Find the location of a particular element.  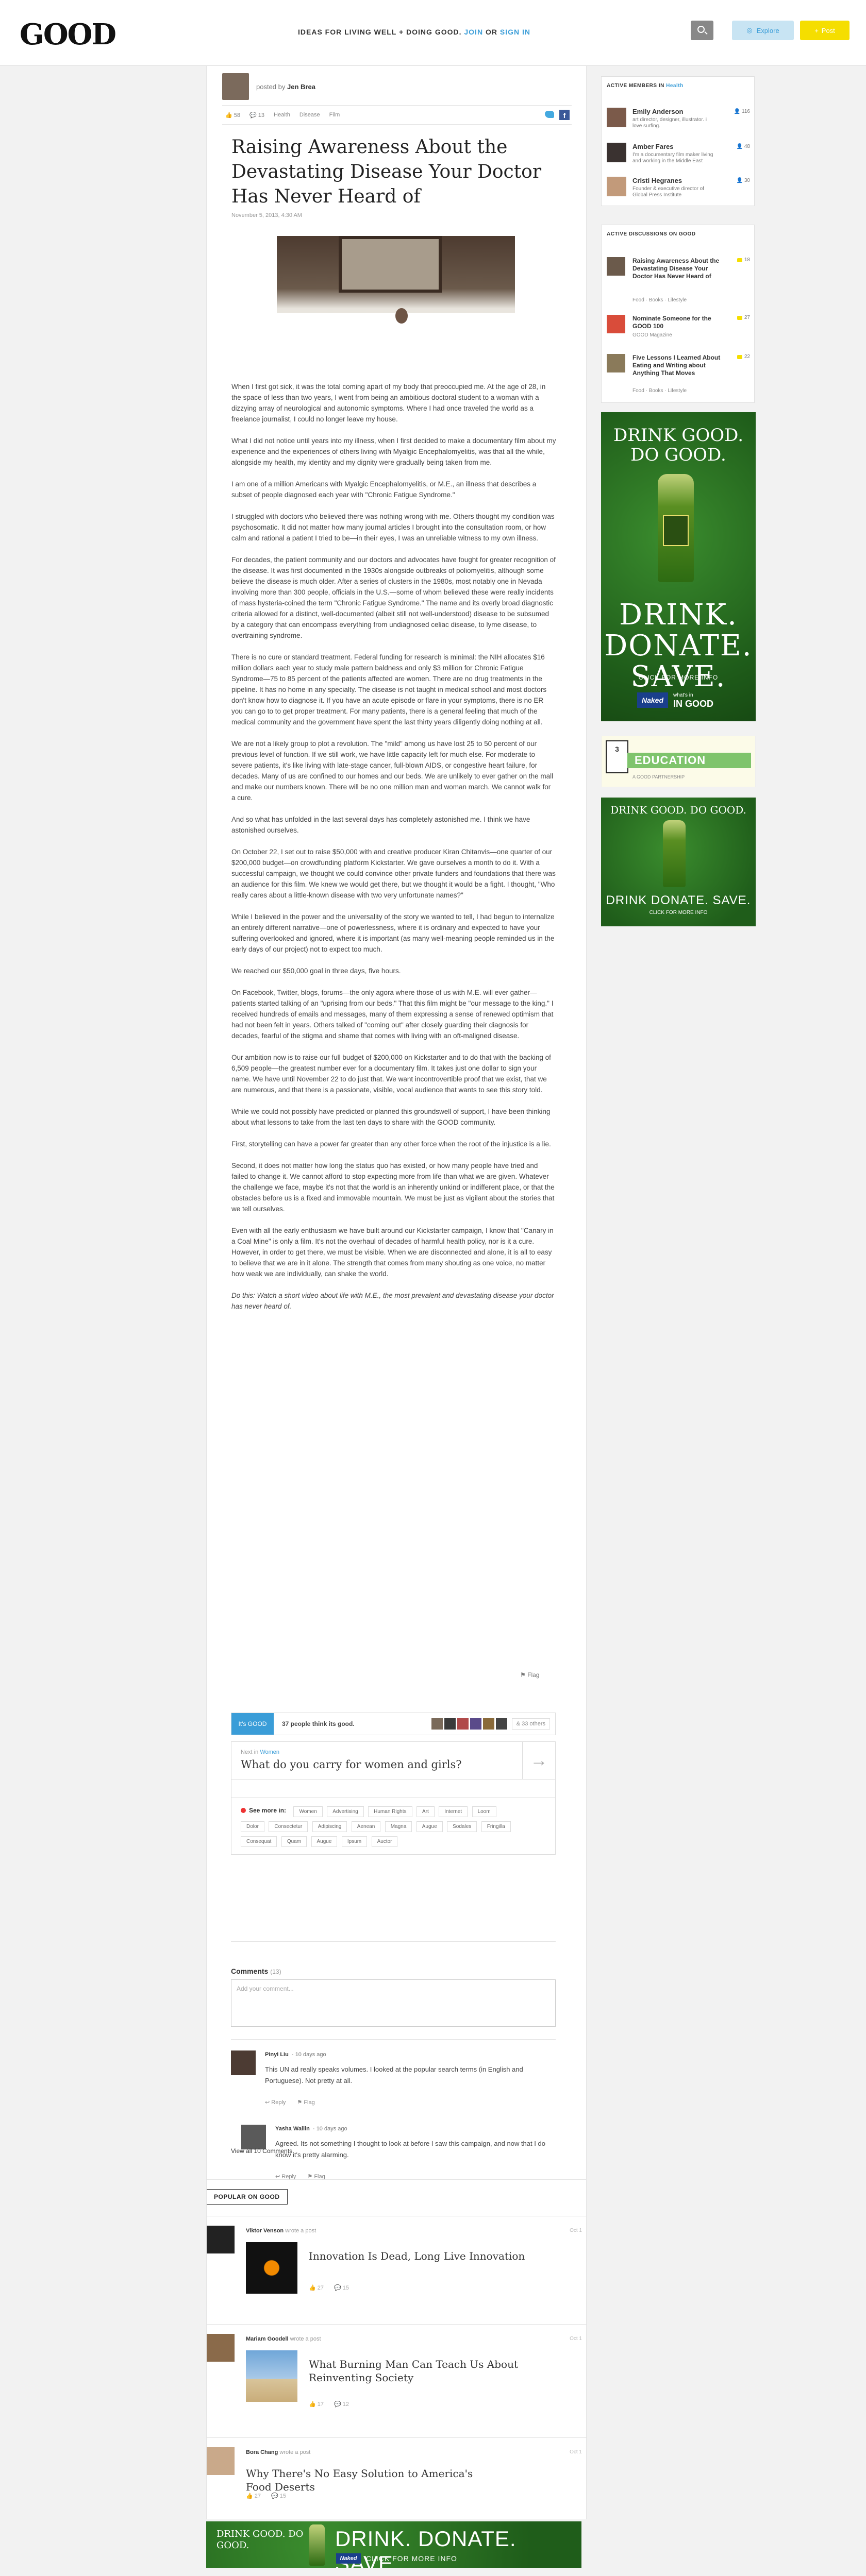

tag: Art is located at coordinates (425, 1811).